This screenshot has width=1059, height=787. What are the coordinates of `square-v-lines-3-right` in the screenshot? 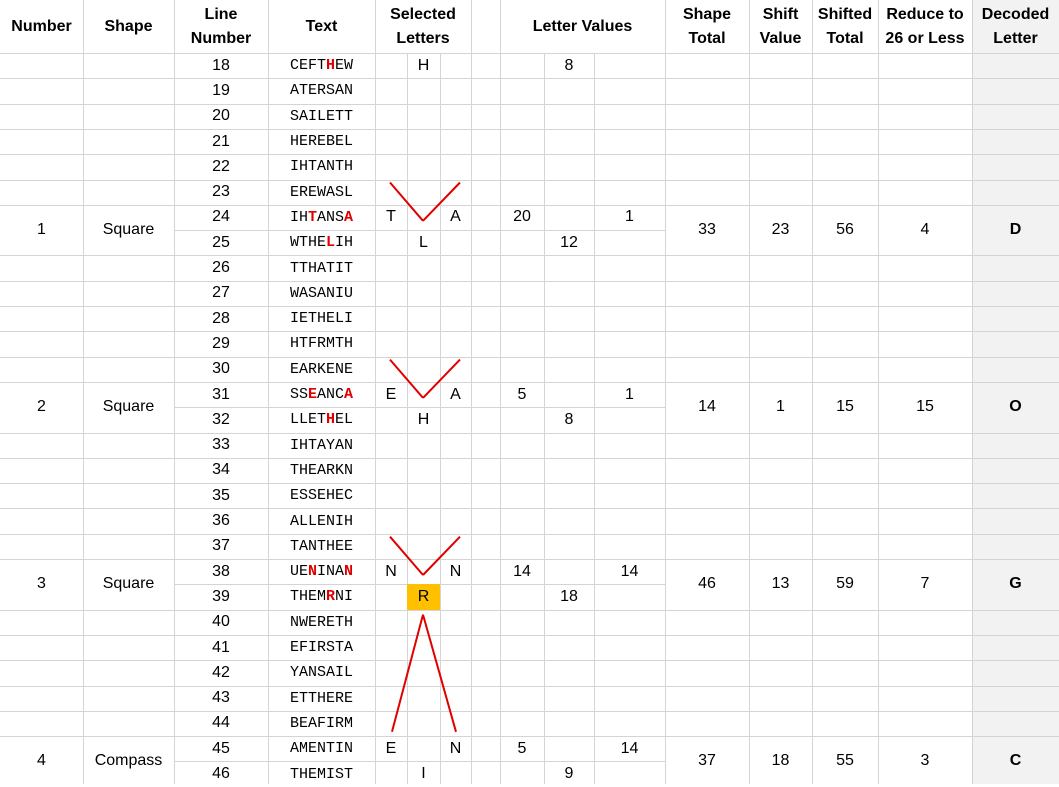 It's located at (441, 556).